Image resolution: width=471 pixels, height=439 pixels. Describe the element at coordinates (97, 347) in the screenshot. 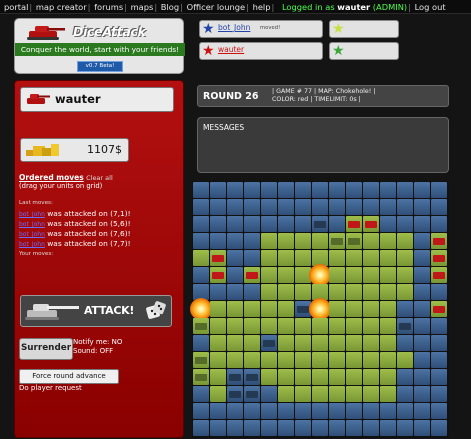

I see `notification-settings: Notify me: NO Sound: OFF` at that location.